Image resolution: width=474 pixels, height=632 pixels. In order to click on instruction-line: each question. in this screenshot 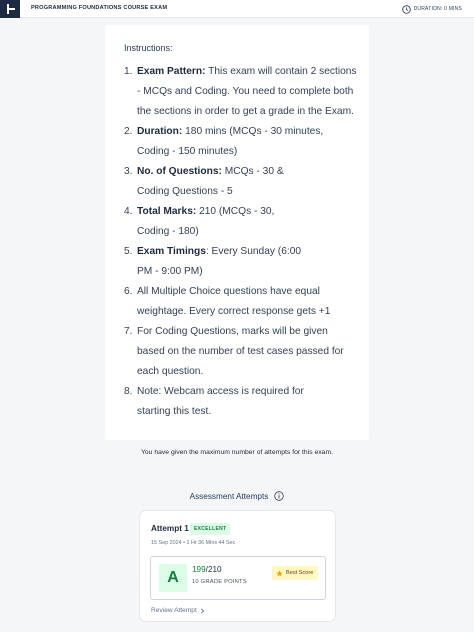, I will do `click(170, 371)`.